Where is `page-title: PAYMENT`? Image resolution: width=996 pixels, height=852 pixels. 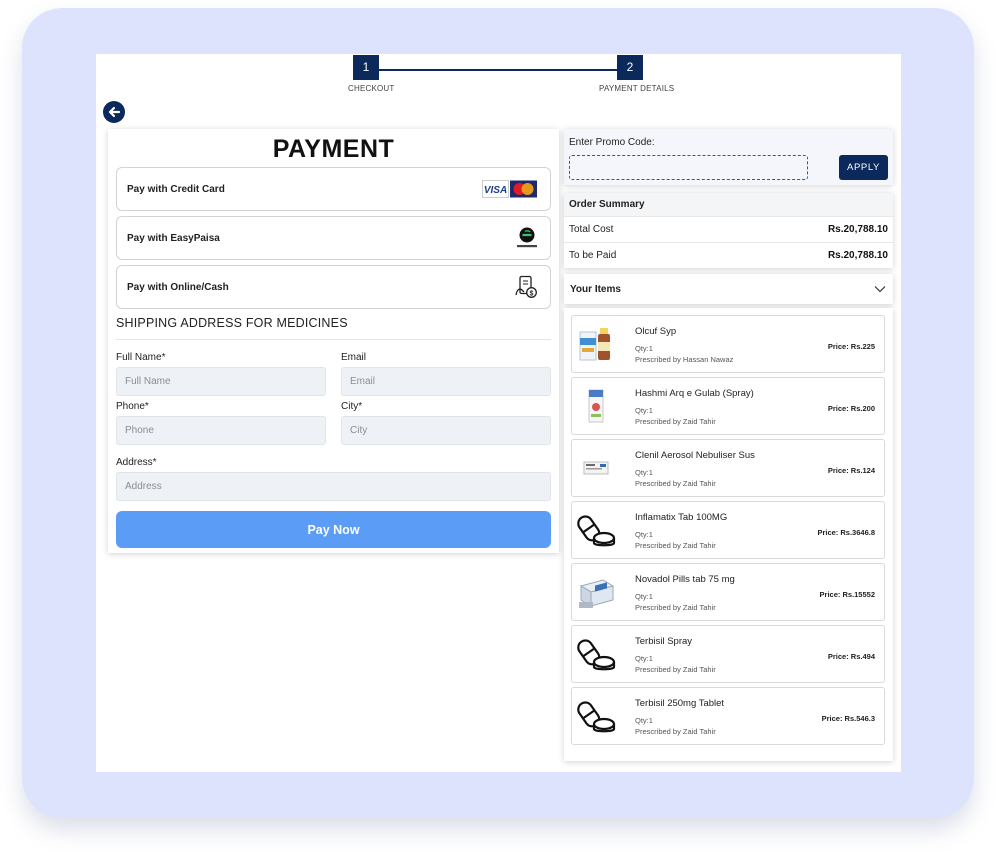
page-title: PAYMENT is located at coordinates (333, 149).